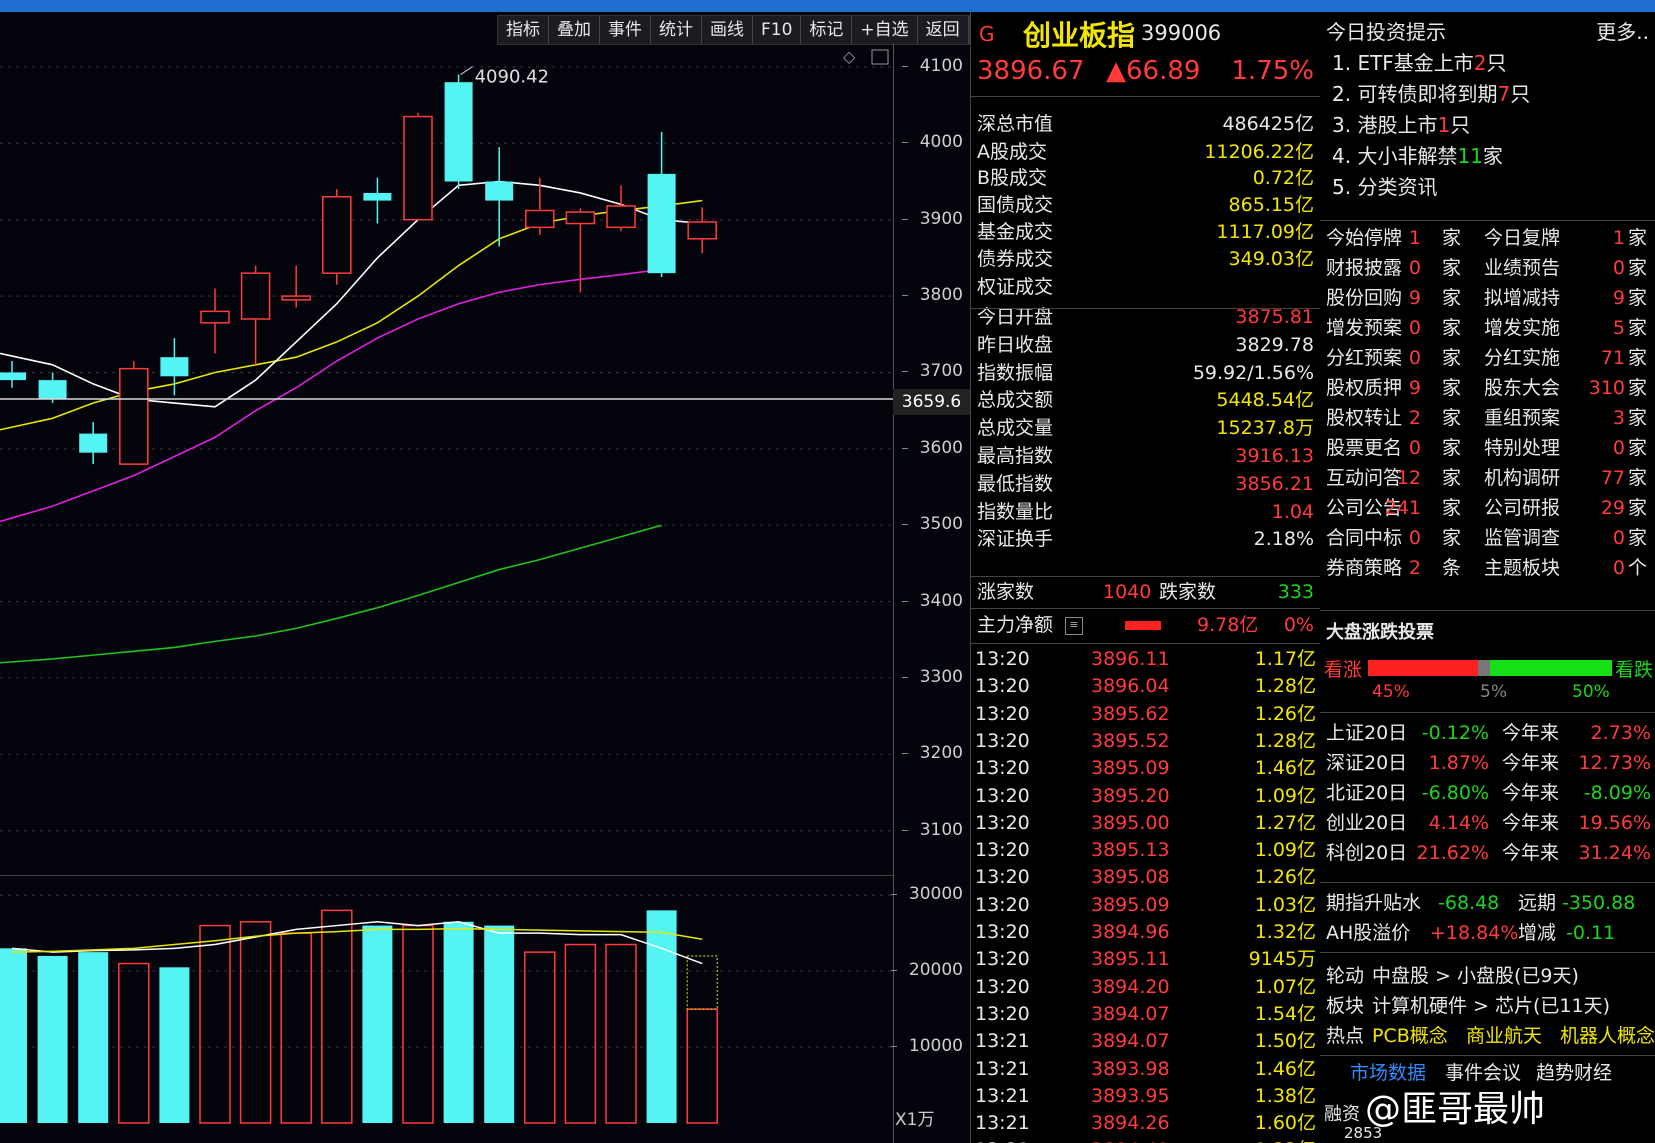  I want to click on ma-yellow-line, so click(377, 309).